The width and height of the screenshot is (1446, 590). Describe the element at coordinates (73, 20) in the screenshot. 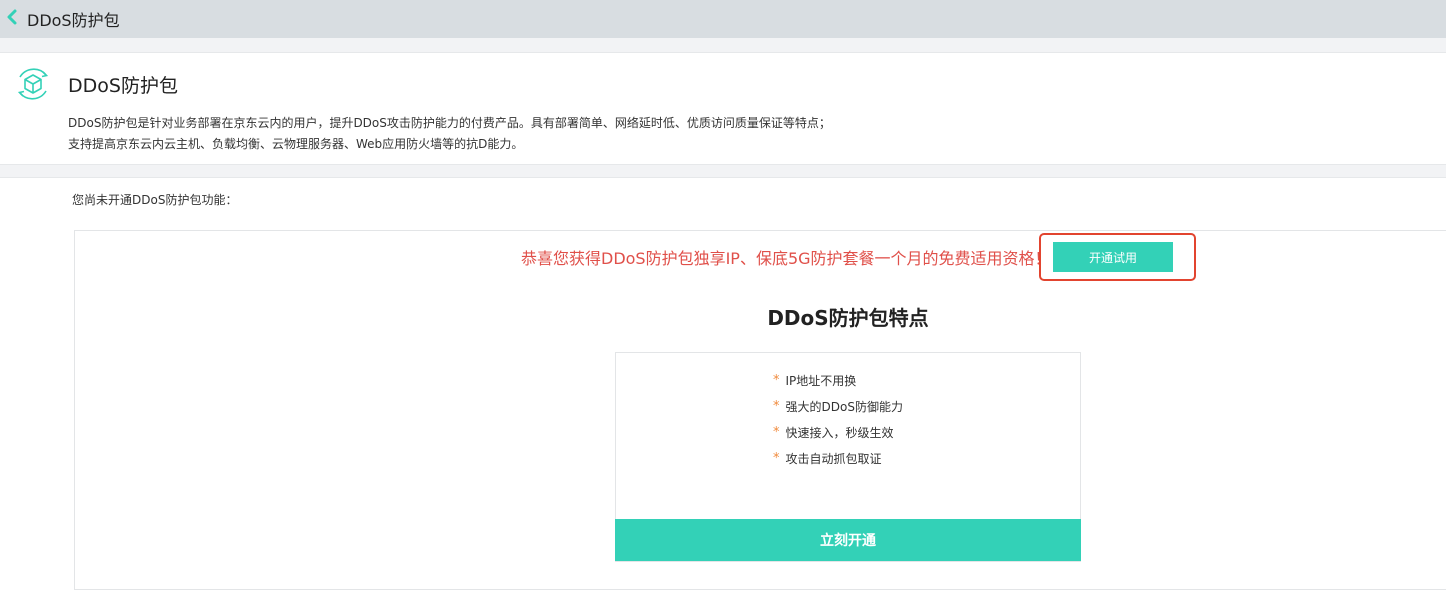

I see `page-title: DDoS防护包` at that location.